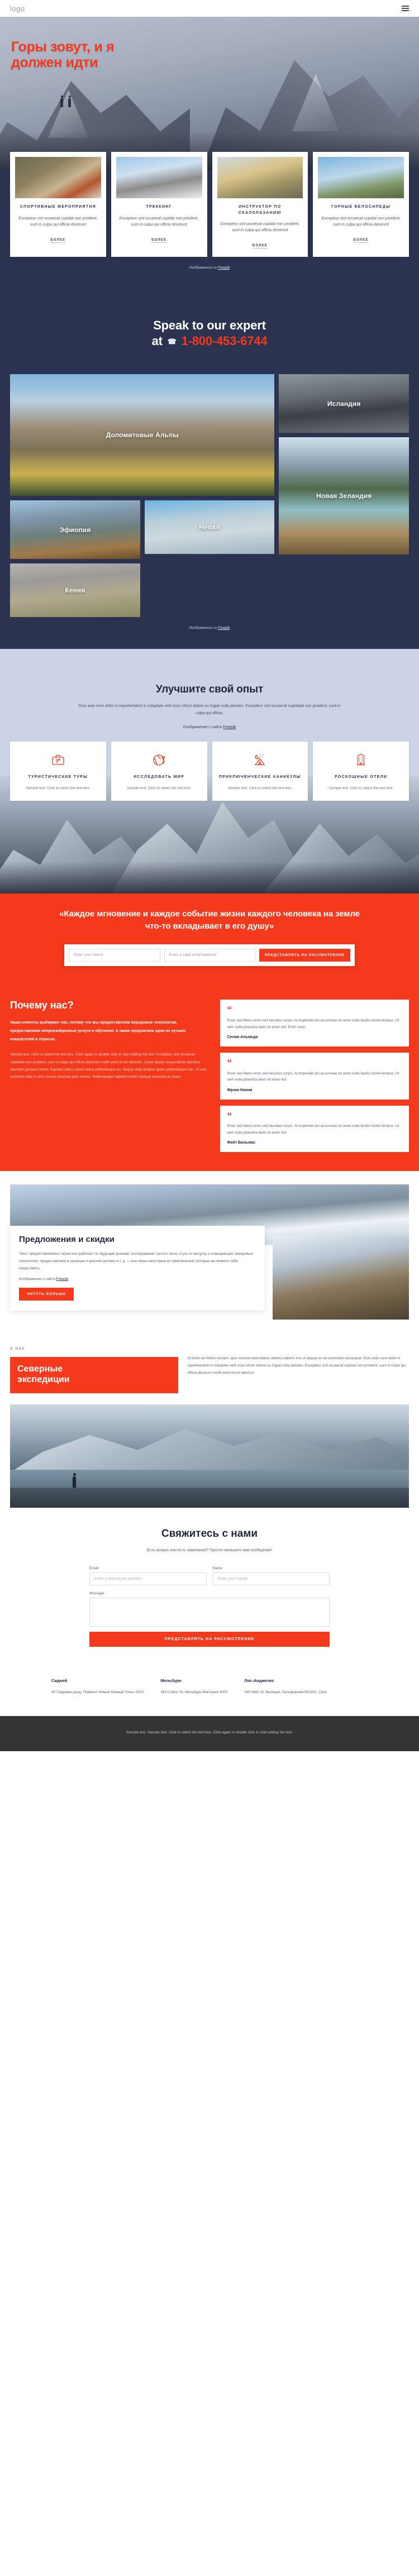 Image resolution: width=419 pixels, height=2576 pixels. What do you see at coordinates (209, 1450) in the screenshot?
I see `about-photo-peaks` at bounding box center [209, 1450].